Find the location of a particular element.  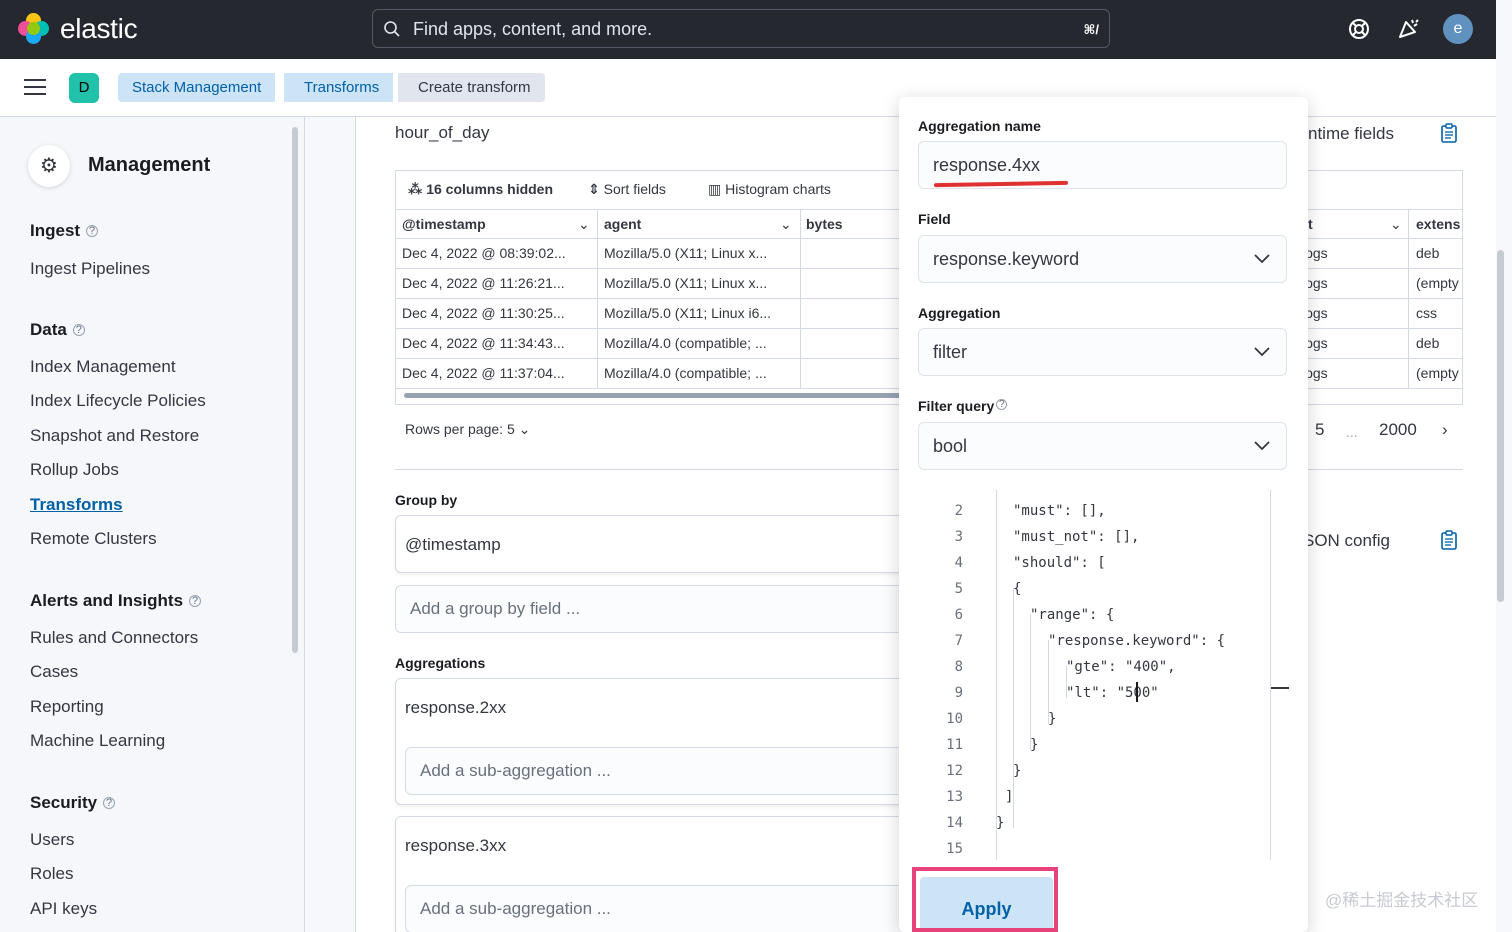

filter-query-select: bool is located at coordinates (1102, 446).